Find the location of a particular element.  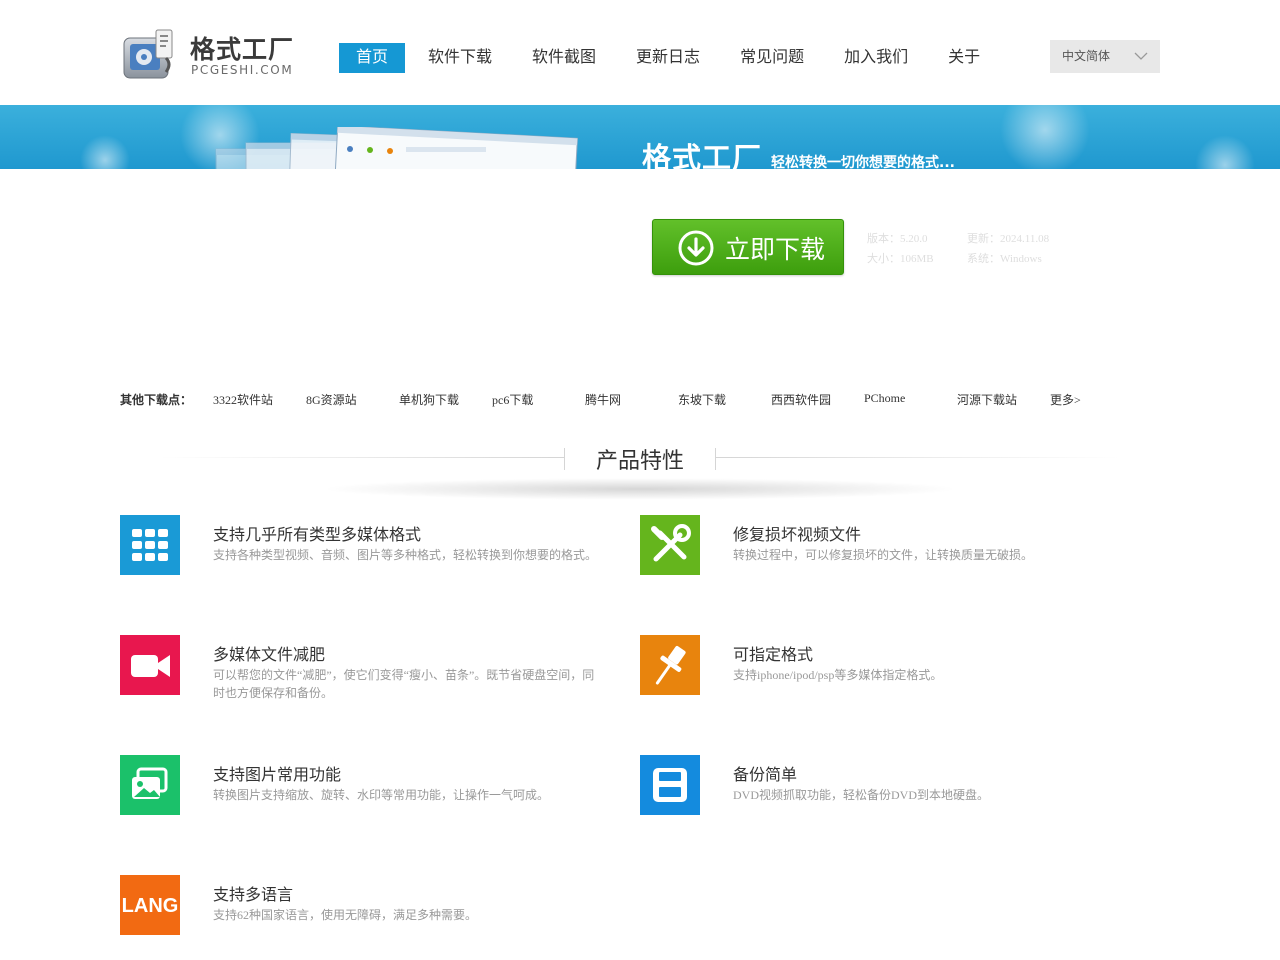

banner-title: 格式工厂 is located at coordinates (702, 155).